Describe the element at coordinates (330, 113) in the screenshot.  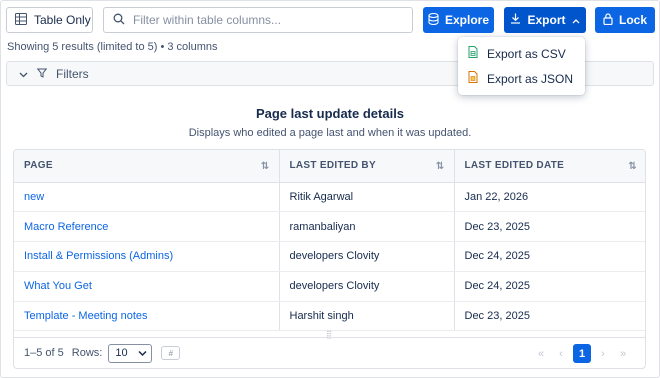
I see `report-title: Page last update details` at that location.